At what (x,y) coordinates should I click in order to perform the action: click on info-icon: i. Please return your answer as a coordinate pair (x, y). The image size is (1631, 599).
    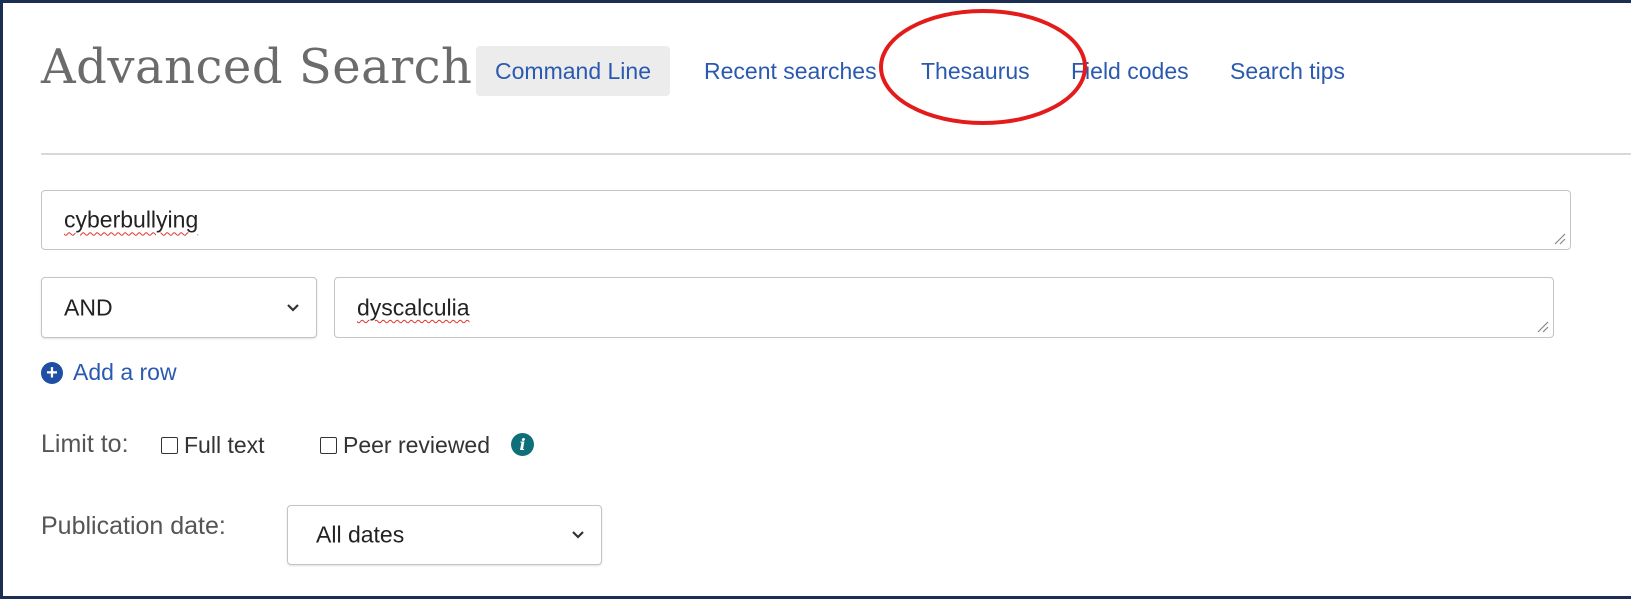
    Looking at the image, I should click on (522, 444).